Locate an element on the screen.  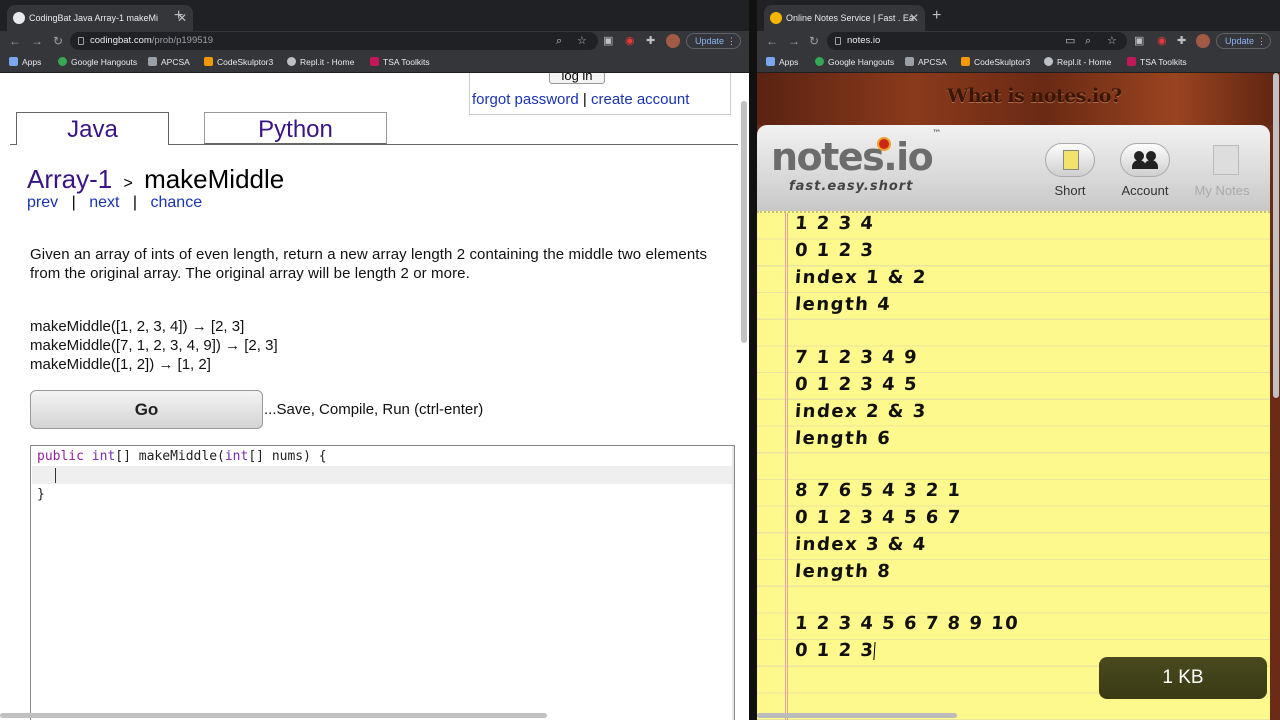
editor-scroll-edge is located at coordinates (733, 583).